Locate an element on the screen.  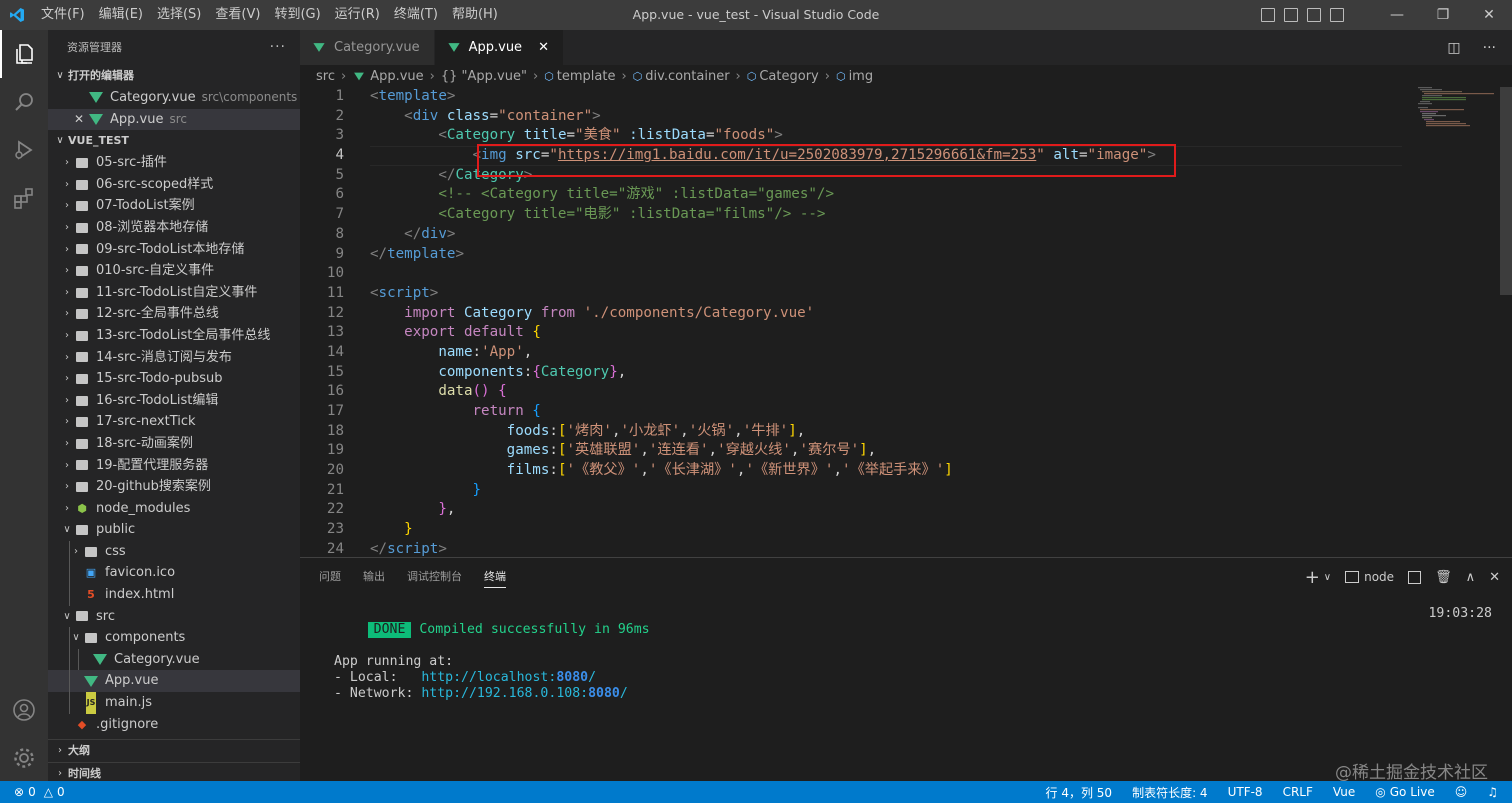
tree-item: › 06-src-scoped样式 is located at coordinates (174, 185).